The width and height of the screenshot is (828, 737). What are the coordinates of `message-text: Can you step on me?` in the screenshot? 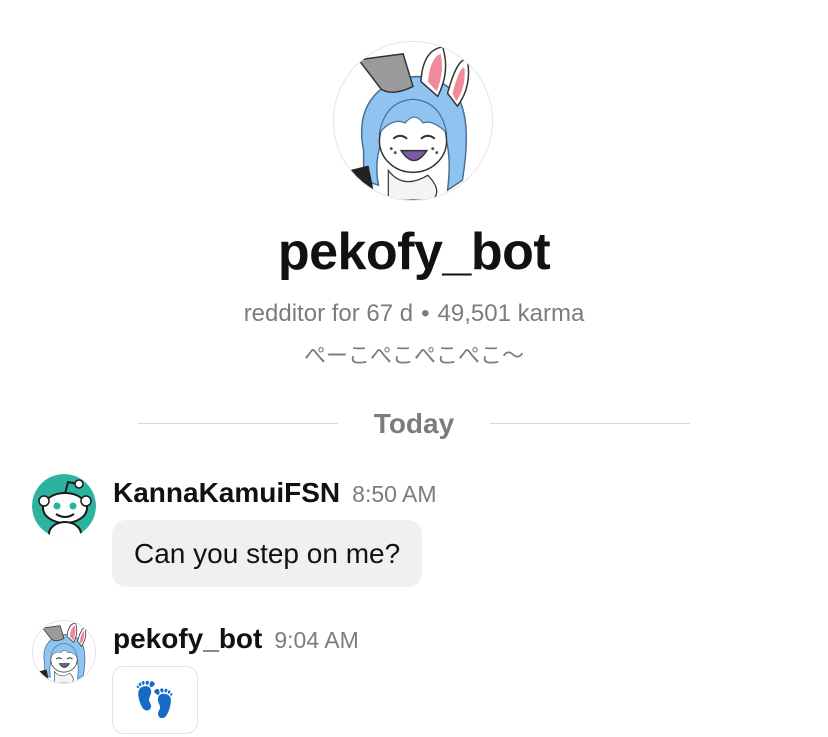 It's located at (267, 553).